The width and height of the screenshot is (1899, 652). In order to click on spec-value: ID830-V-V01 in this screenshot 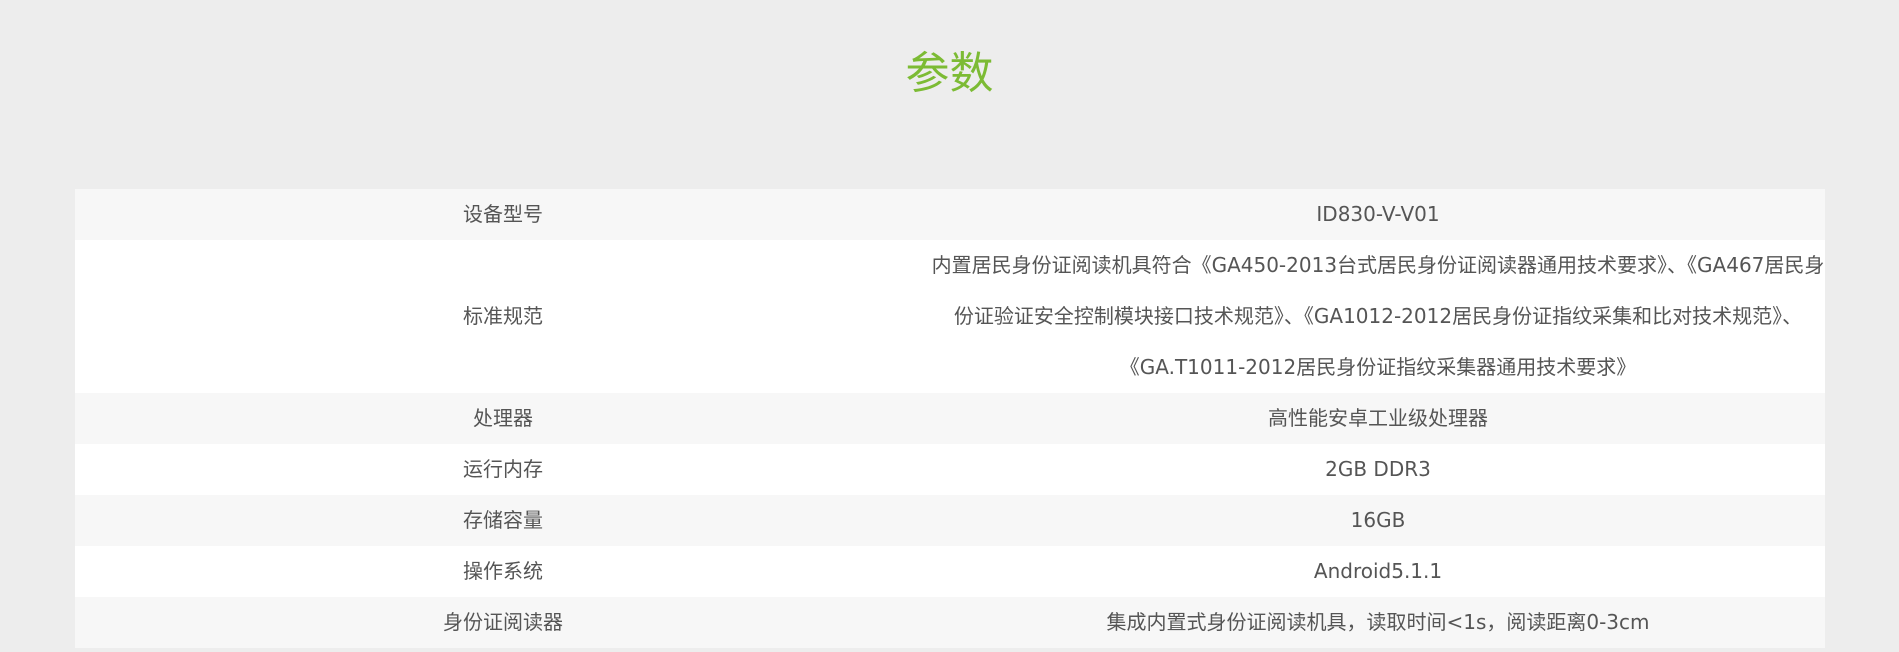, I will do `click(1378, 214)`.